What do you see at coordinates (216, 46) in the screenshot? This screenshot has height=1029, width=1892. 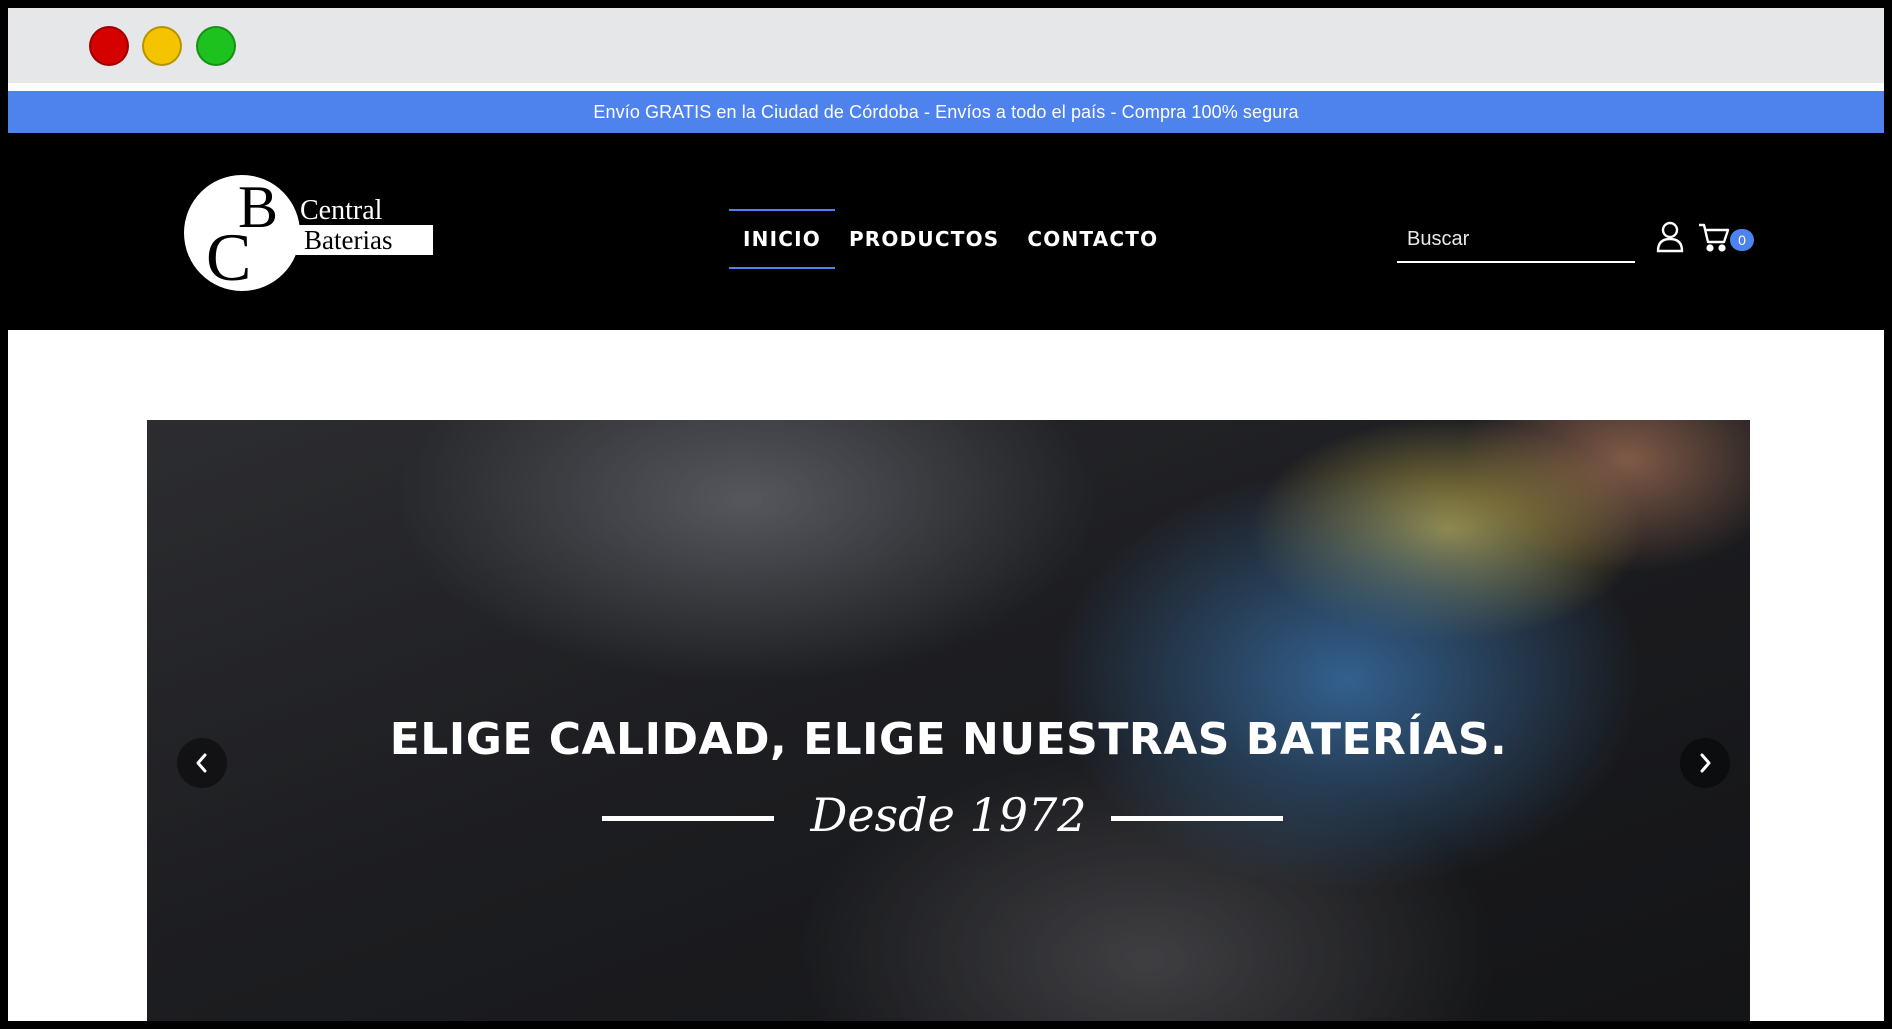 I see `maximize-window-button` at bounding box center [216, 46].